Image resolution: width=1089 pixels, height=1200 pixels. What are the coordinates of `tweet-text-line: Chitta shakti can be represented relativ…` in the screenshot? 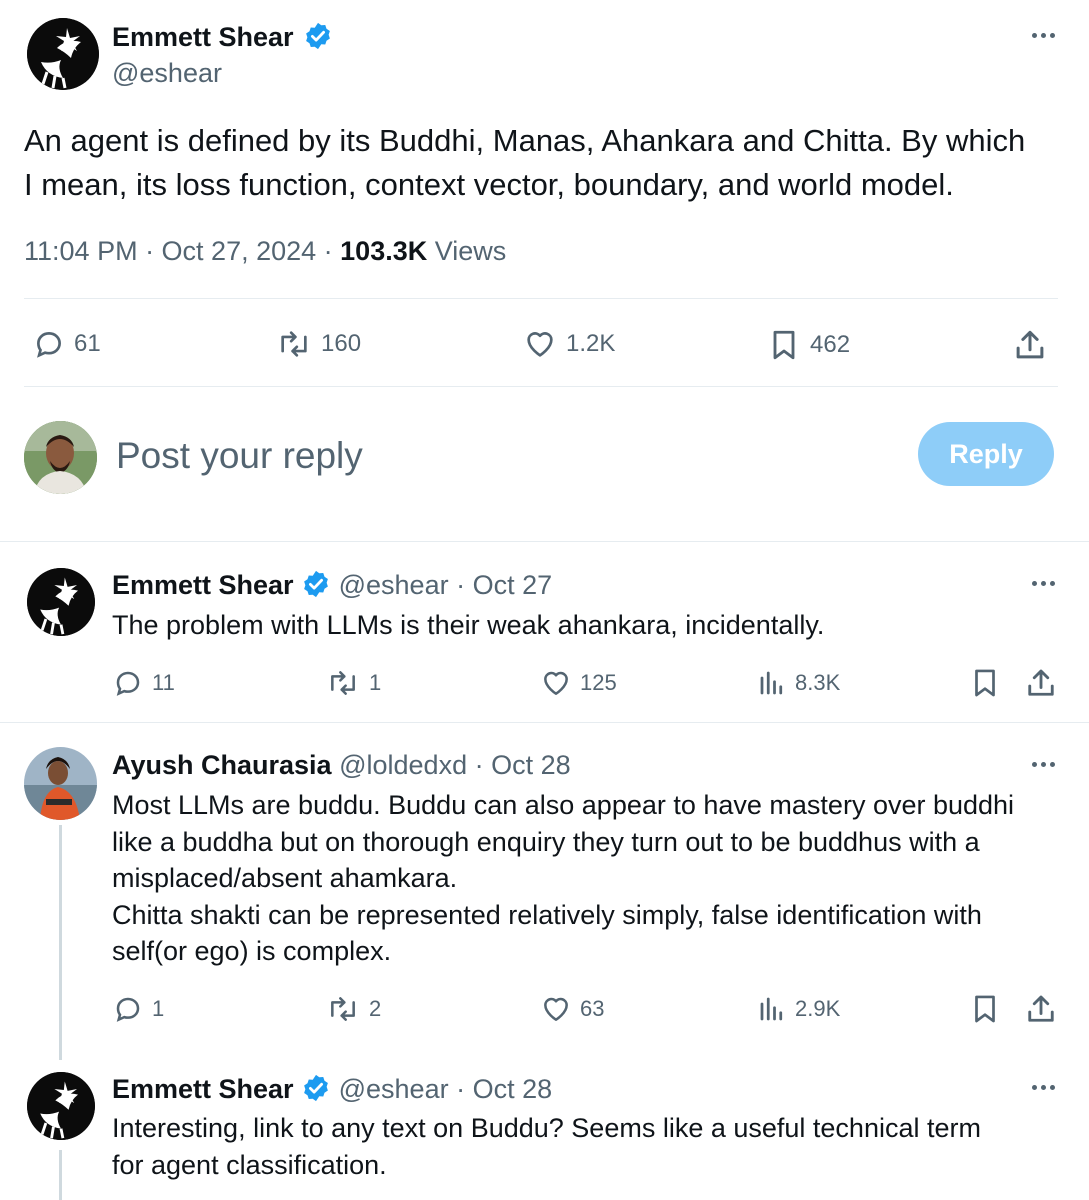 It's located at (547, 914).